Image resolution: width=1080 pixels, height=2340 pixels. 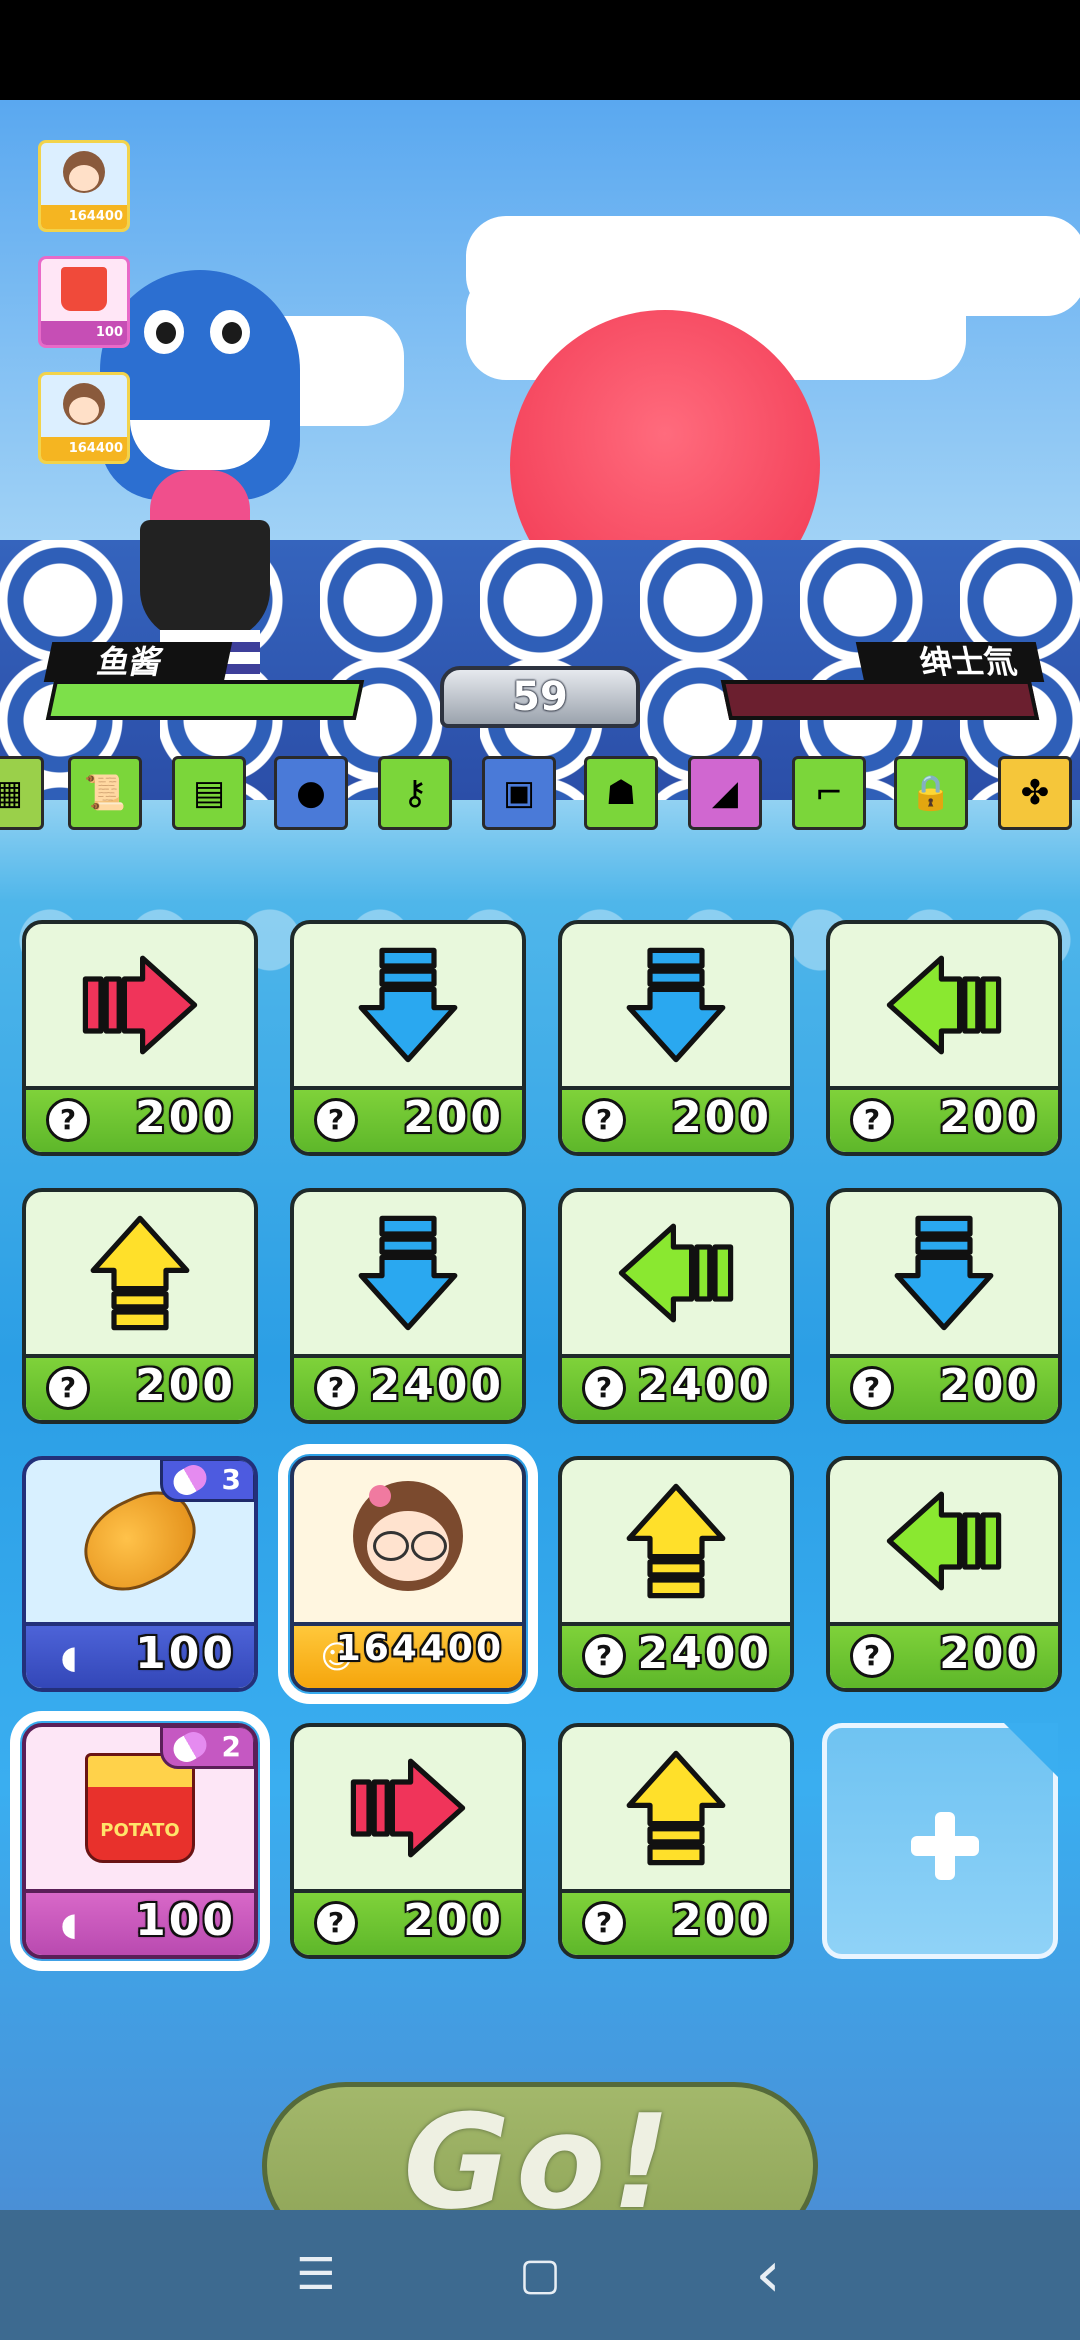 What do you see at coordinates (768, 2275) in the screenshot?
I see `back-icon: ‹` at bounding box center [768, 2275].